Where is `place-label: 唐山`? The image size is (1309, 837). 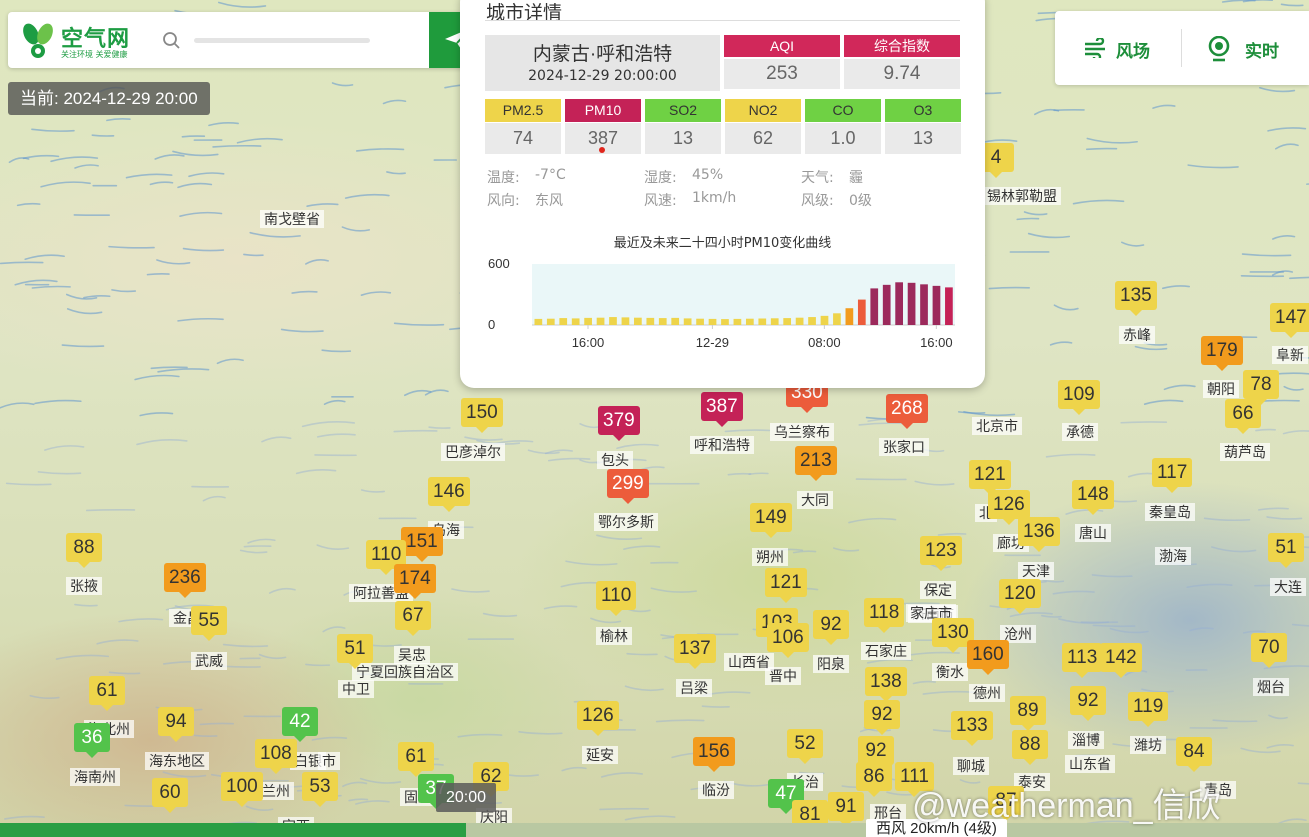
place-label: 唐山 is located at coordinates (1093, 533).